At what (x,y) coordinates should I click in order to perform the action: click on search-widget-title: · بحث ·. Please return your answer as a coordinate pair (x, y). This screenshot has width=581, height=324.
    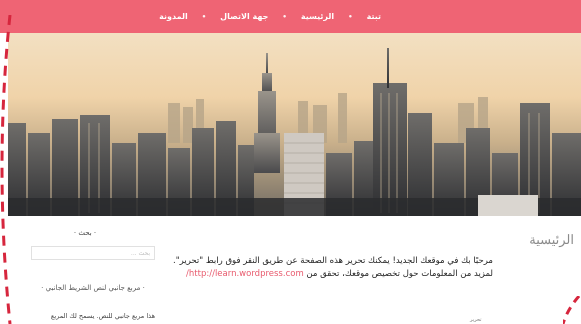
    Looking at the image, I should click on (85, 233).